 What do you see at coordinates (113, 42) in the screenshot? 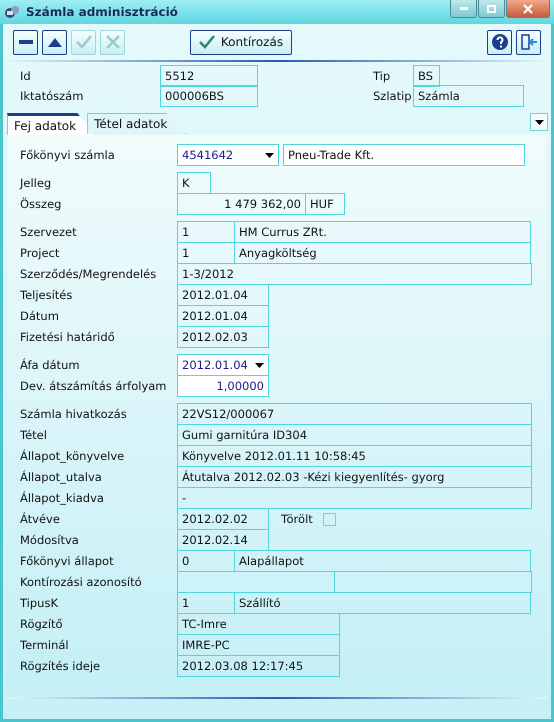
I see `cross-icon` at bounding box center [113, 42].